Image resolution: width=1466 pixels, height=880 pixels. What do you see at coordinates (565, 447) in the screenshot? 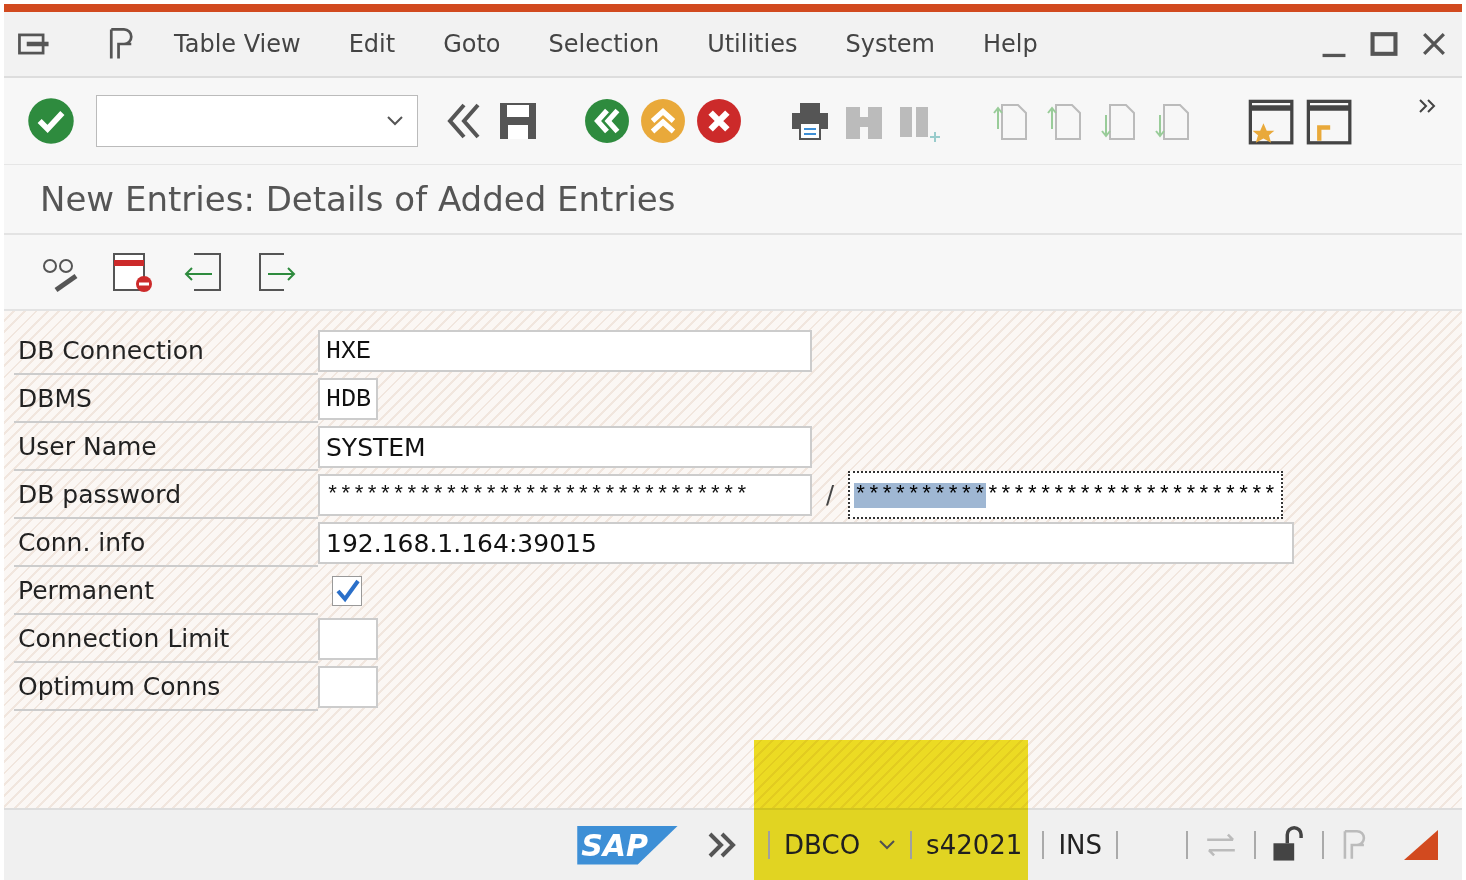
I see `input-field: SYSTEM` at bounding box center [565, 447].